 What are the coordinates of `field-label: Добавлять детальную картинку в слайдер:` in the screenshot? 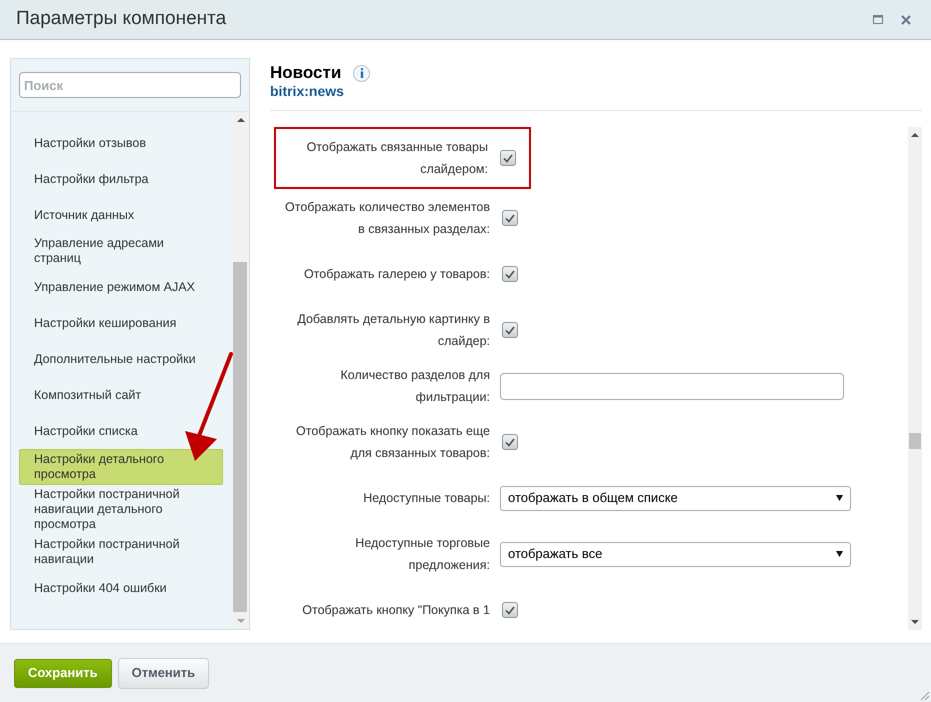 It's located at (393, 330).